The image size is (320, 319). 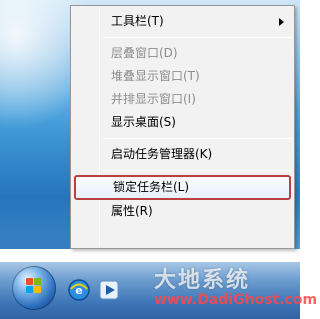 I want to click on watermark-url: www.DadiGhost.com, so click(x=236, y=300).